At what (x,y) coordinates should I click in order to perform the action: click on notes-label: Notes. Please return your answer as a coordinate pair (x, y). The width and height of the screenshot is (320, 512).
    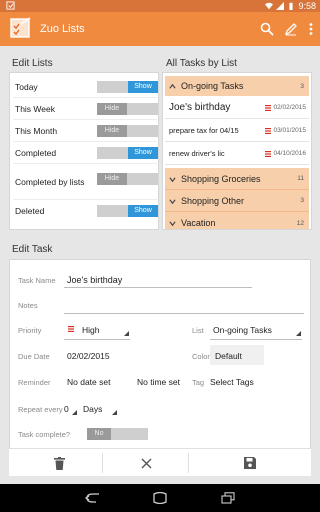
    Looking at the image, I should click on (28, 305).